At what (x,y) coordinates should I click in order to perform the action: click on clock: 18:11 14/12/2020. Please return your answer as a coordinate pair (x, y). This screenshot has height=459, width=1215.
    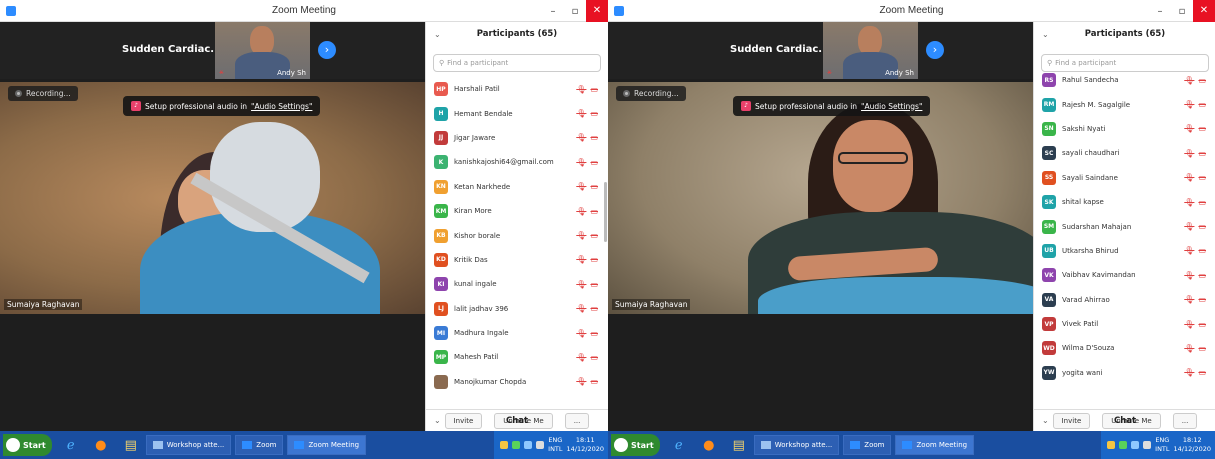
    Looking at the image, I should click on (585, 445).